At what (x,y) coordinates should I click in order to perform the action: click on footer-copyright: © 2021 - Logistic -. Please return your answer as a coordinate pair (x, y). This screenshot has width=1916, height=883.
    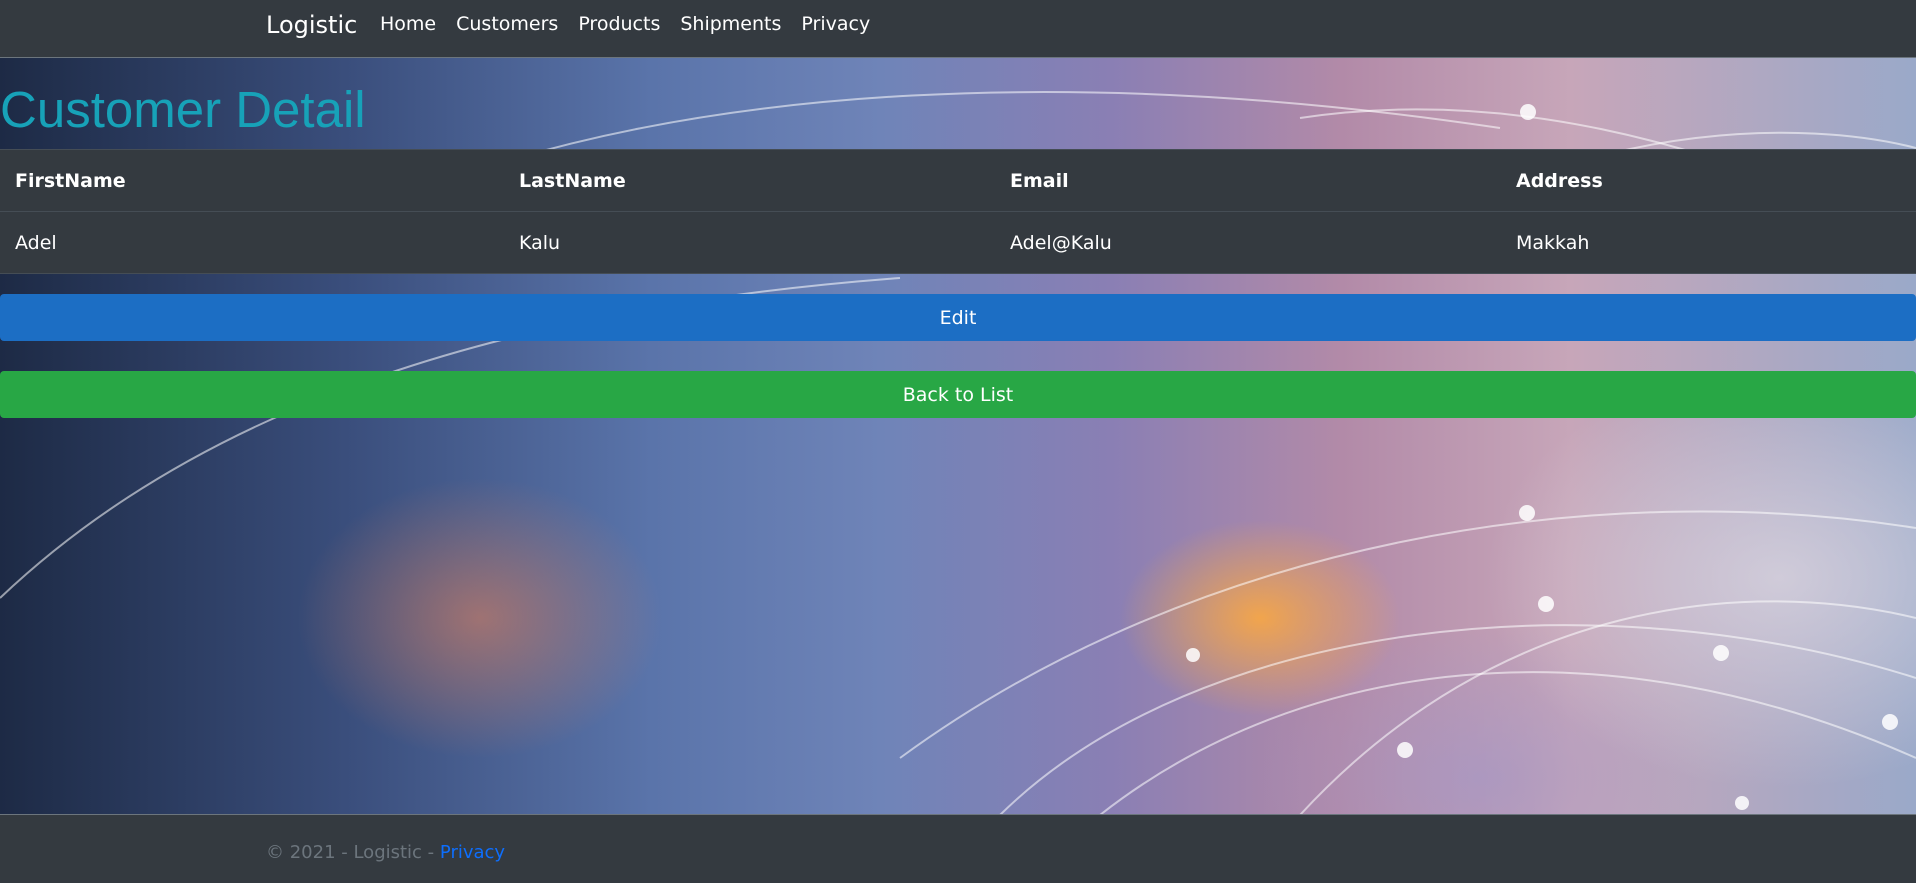
    Looking at the image, I should click on (353, 852).